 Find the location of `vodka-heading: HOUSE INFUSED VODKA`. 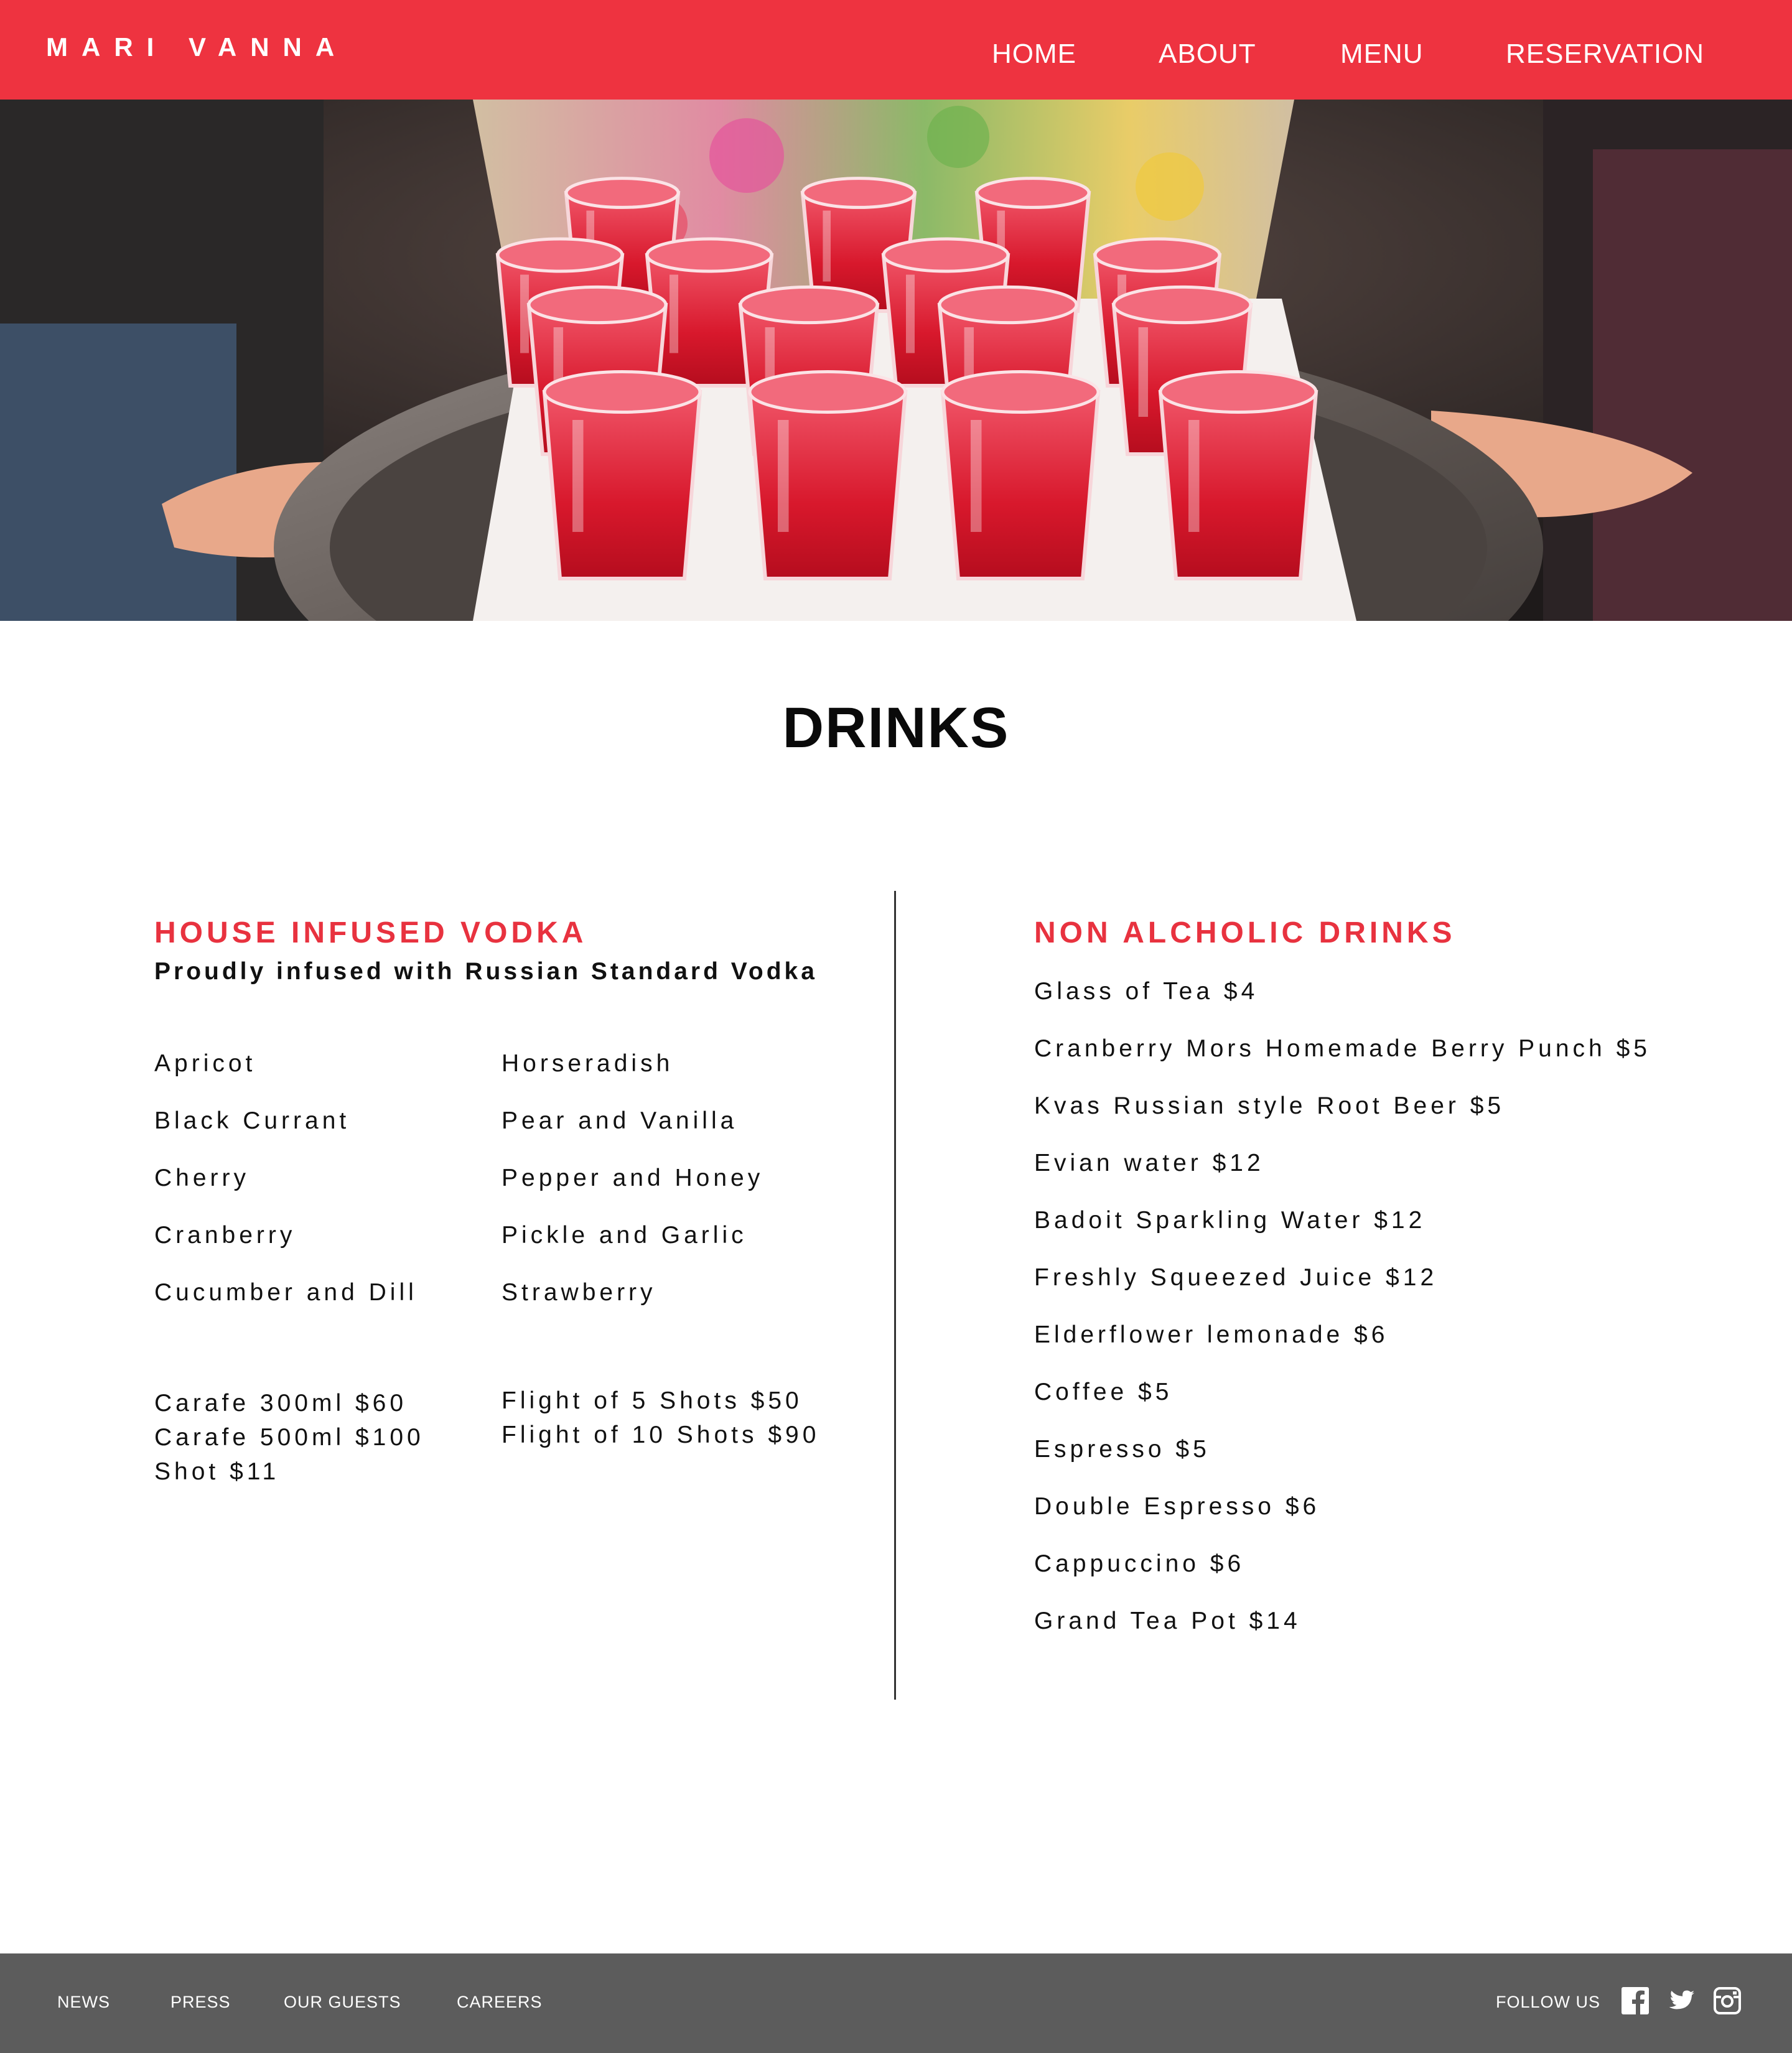

vodka-heading: HOUSE INFUSED VODKA is located at coordinates (370, 932).